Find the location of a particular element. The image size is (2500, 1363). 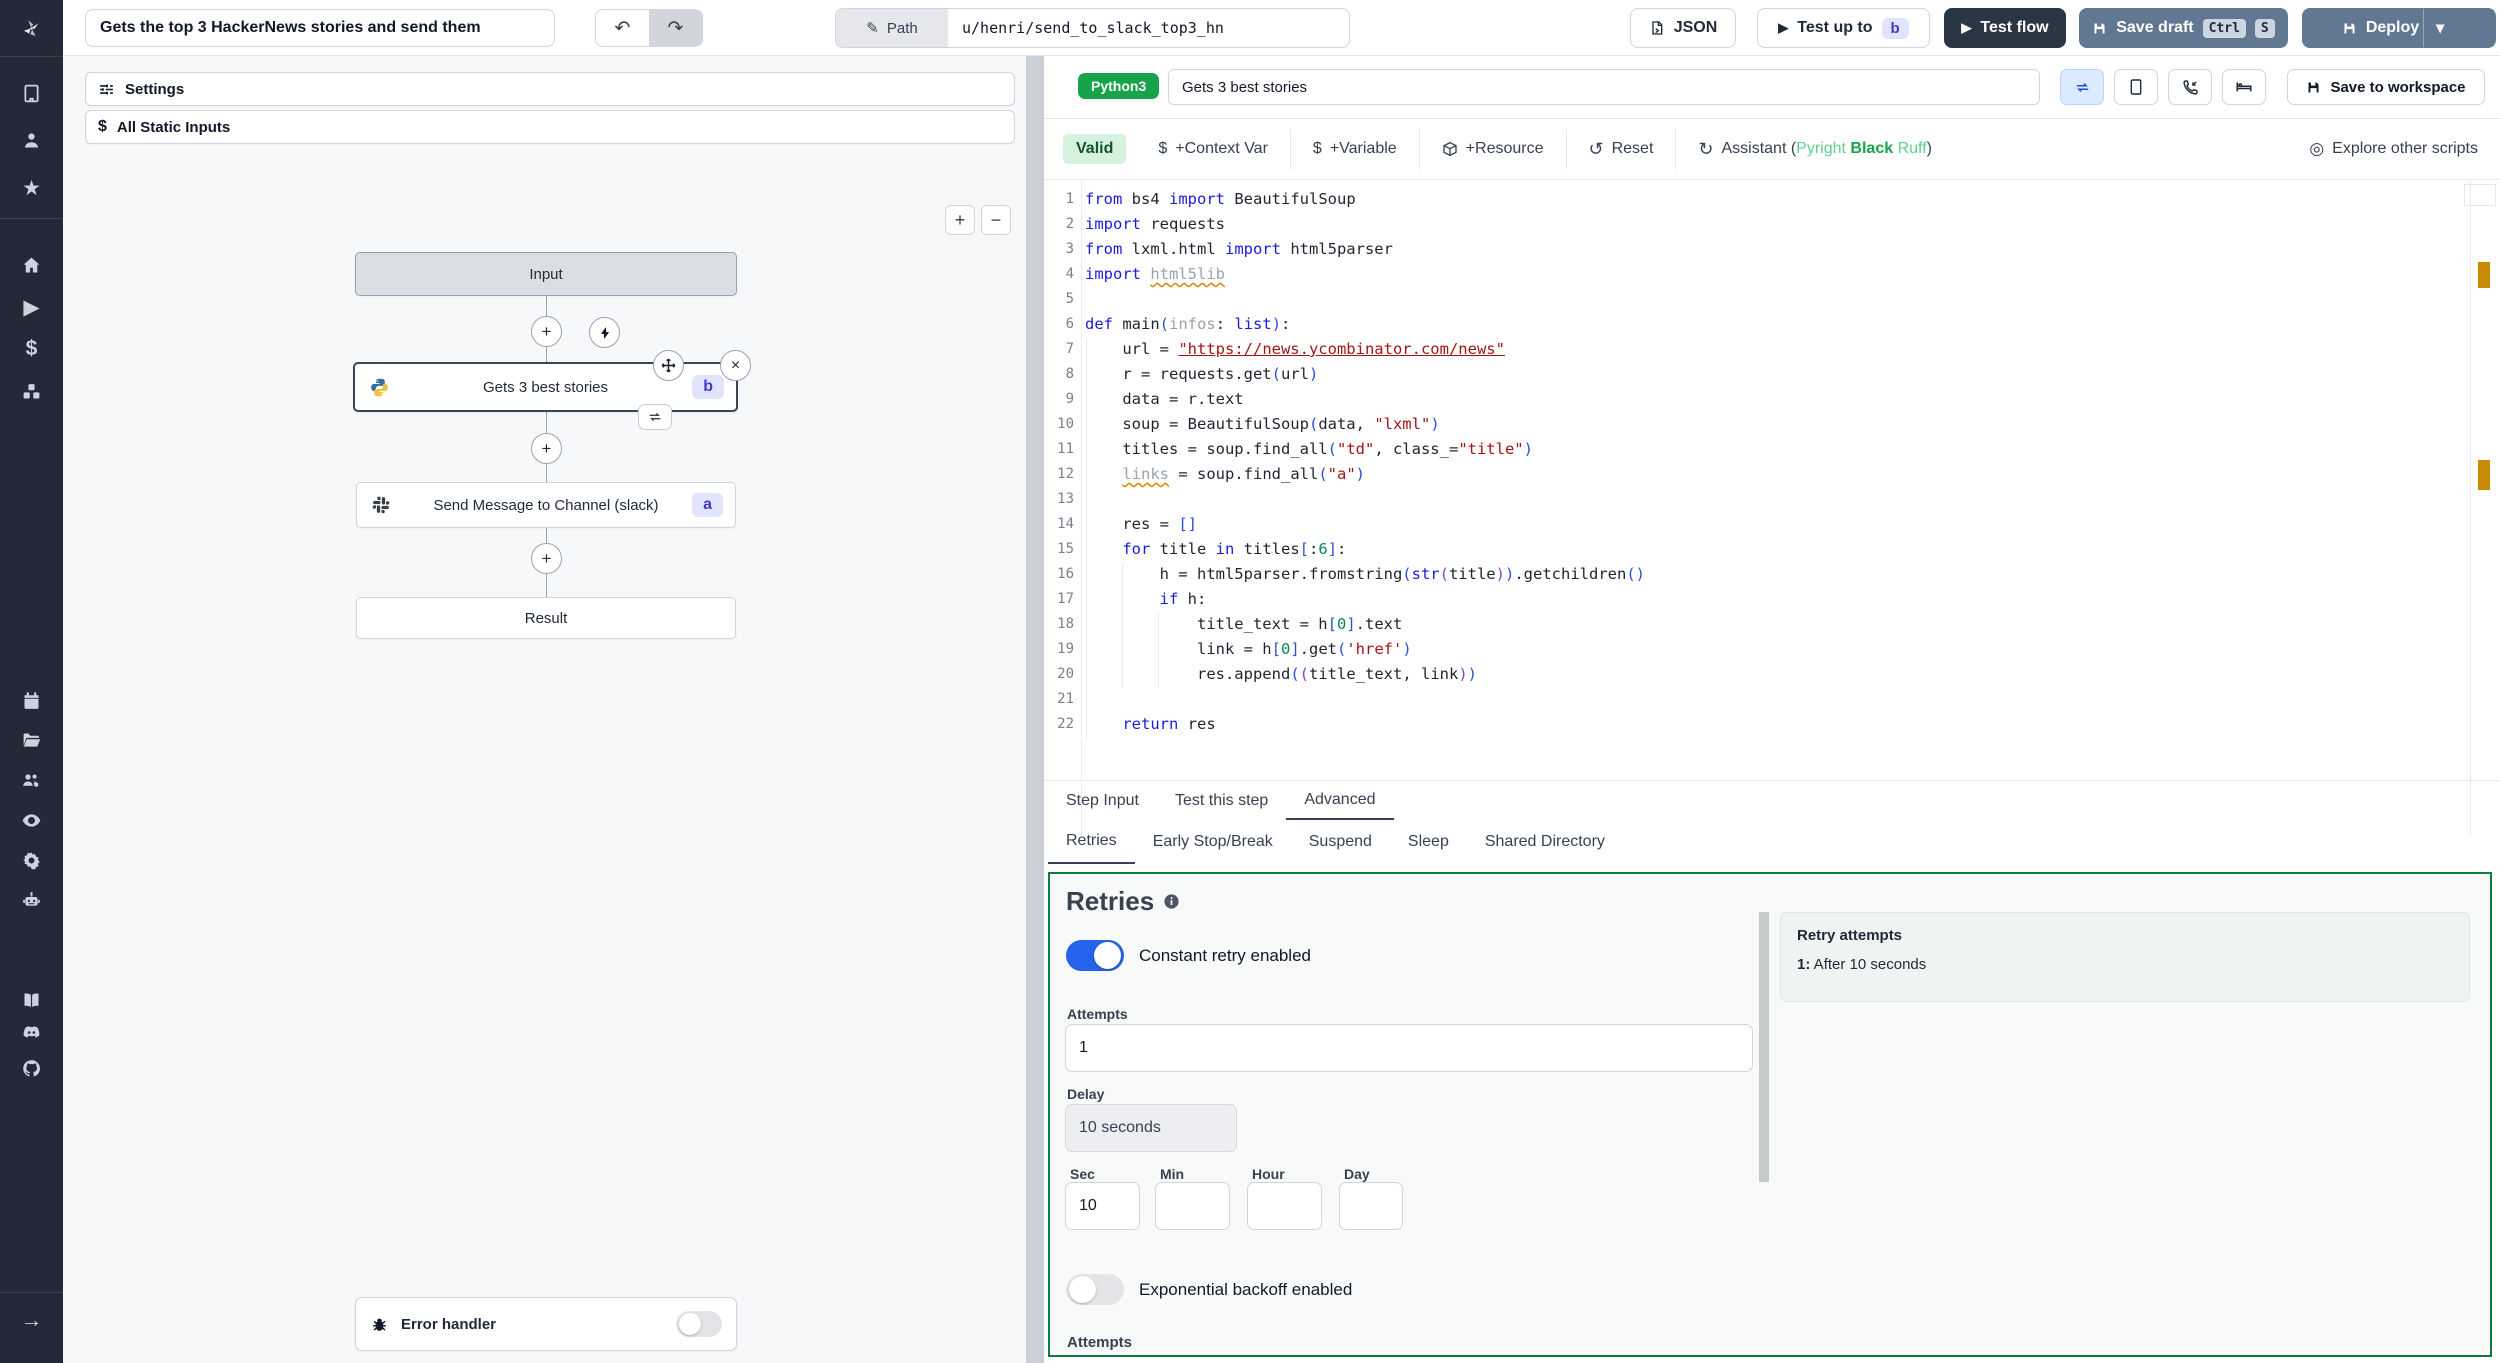

windmill-logo-icon is located at coordinates (32, 28).